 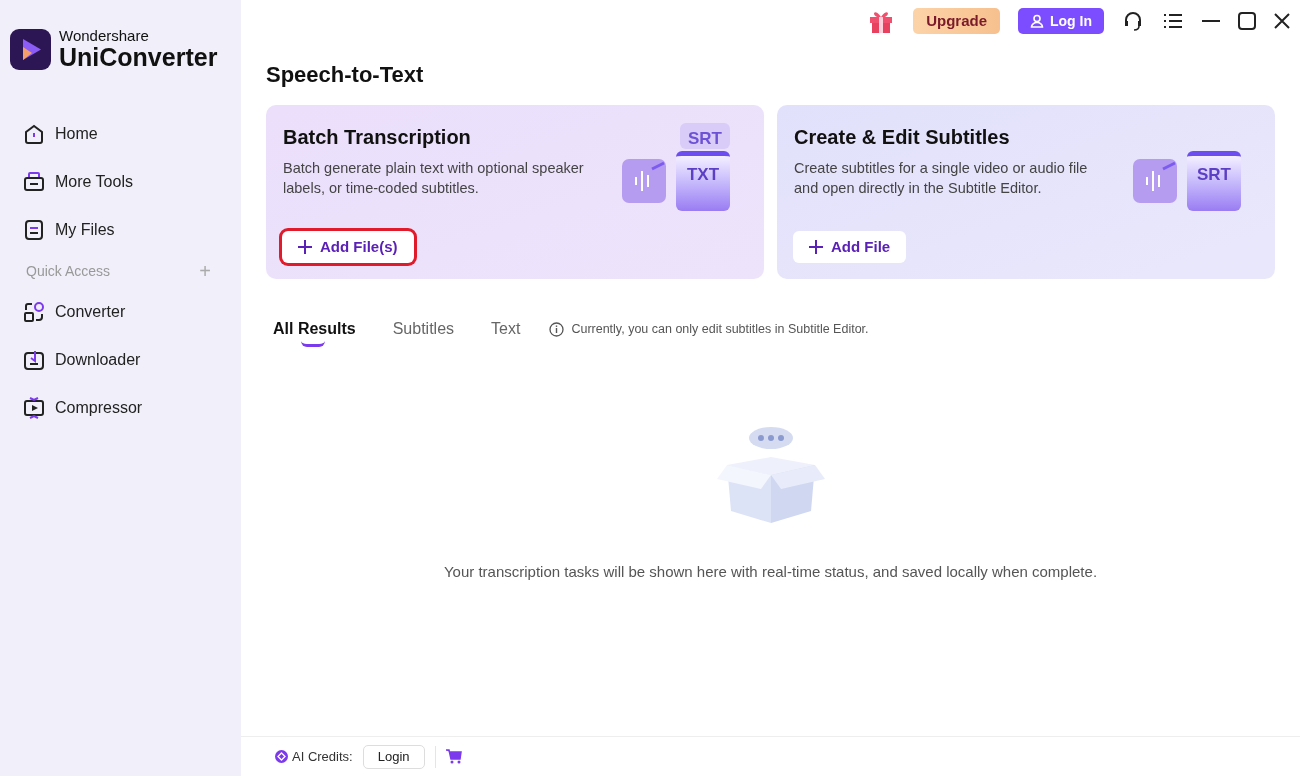 What do you see at coordinates (34, 230) in the screenshot?
I see `file-icon` at bounding box center [34, 230].